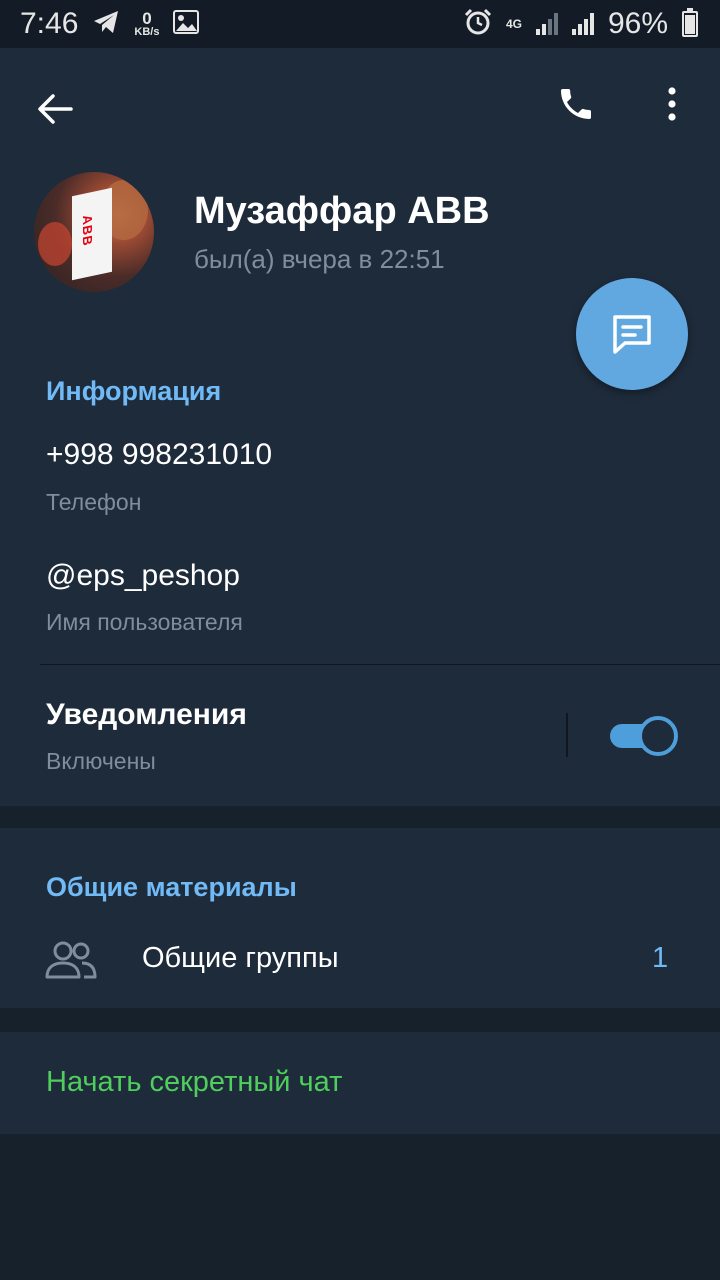  What do you see at coordinates (637, 23) in the screenshot?
I see `battery-percent: 96%` at bounding box center [637, 23].